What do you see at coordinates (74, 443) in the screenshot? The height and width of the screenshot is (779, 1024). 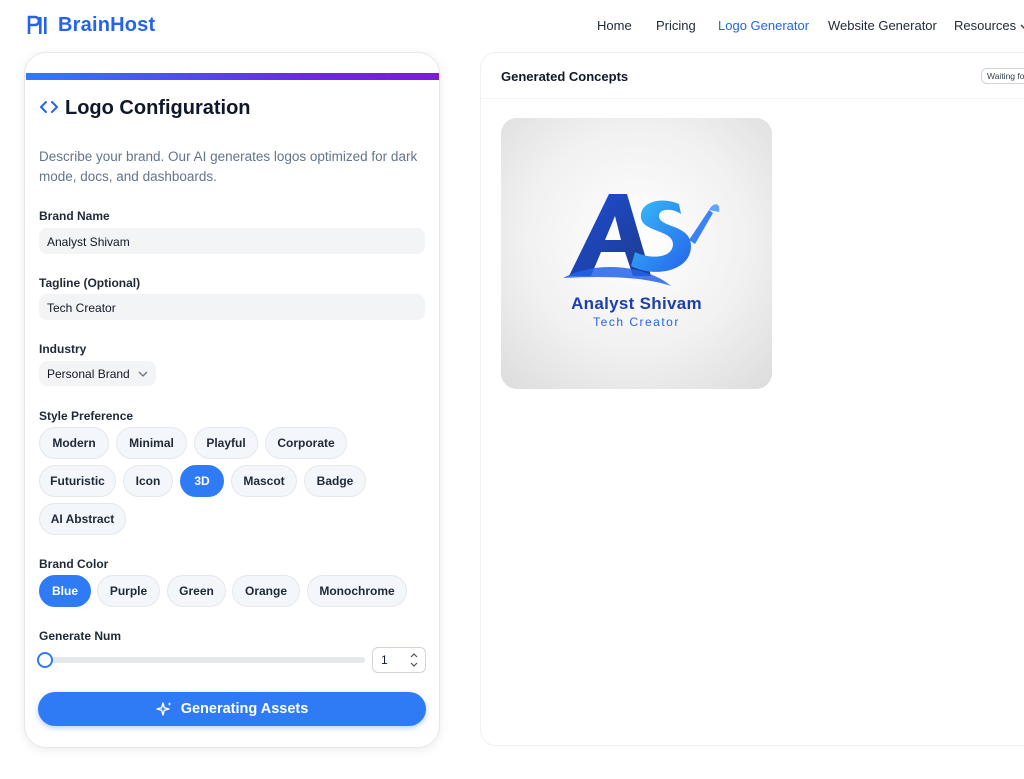 I see `style-chip-modern: Modern` at bounding box center [74, 443].